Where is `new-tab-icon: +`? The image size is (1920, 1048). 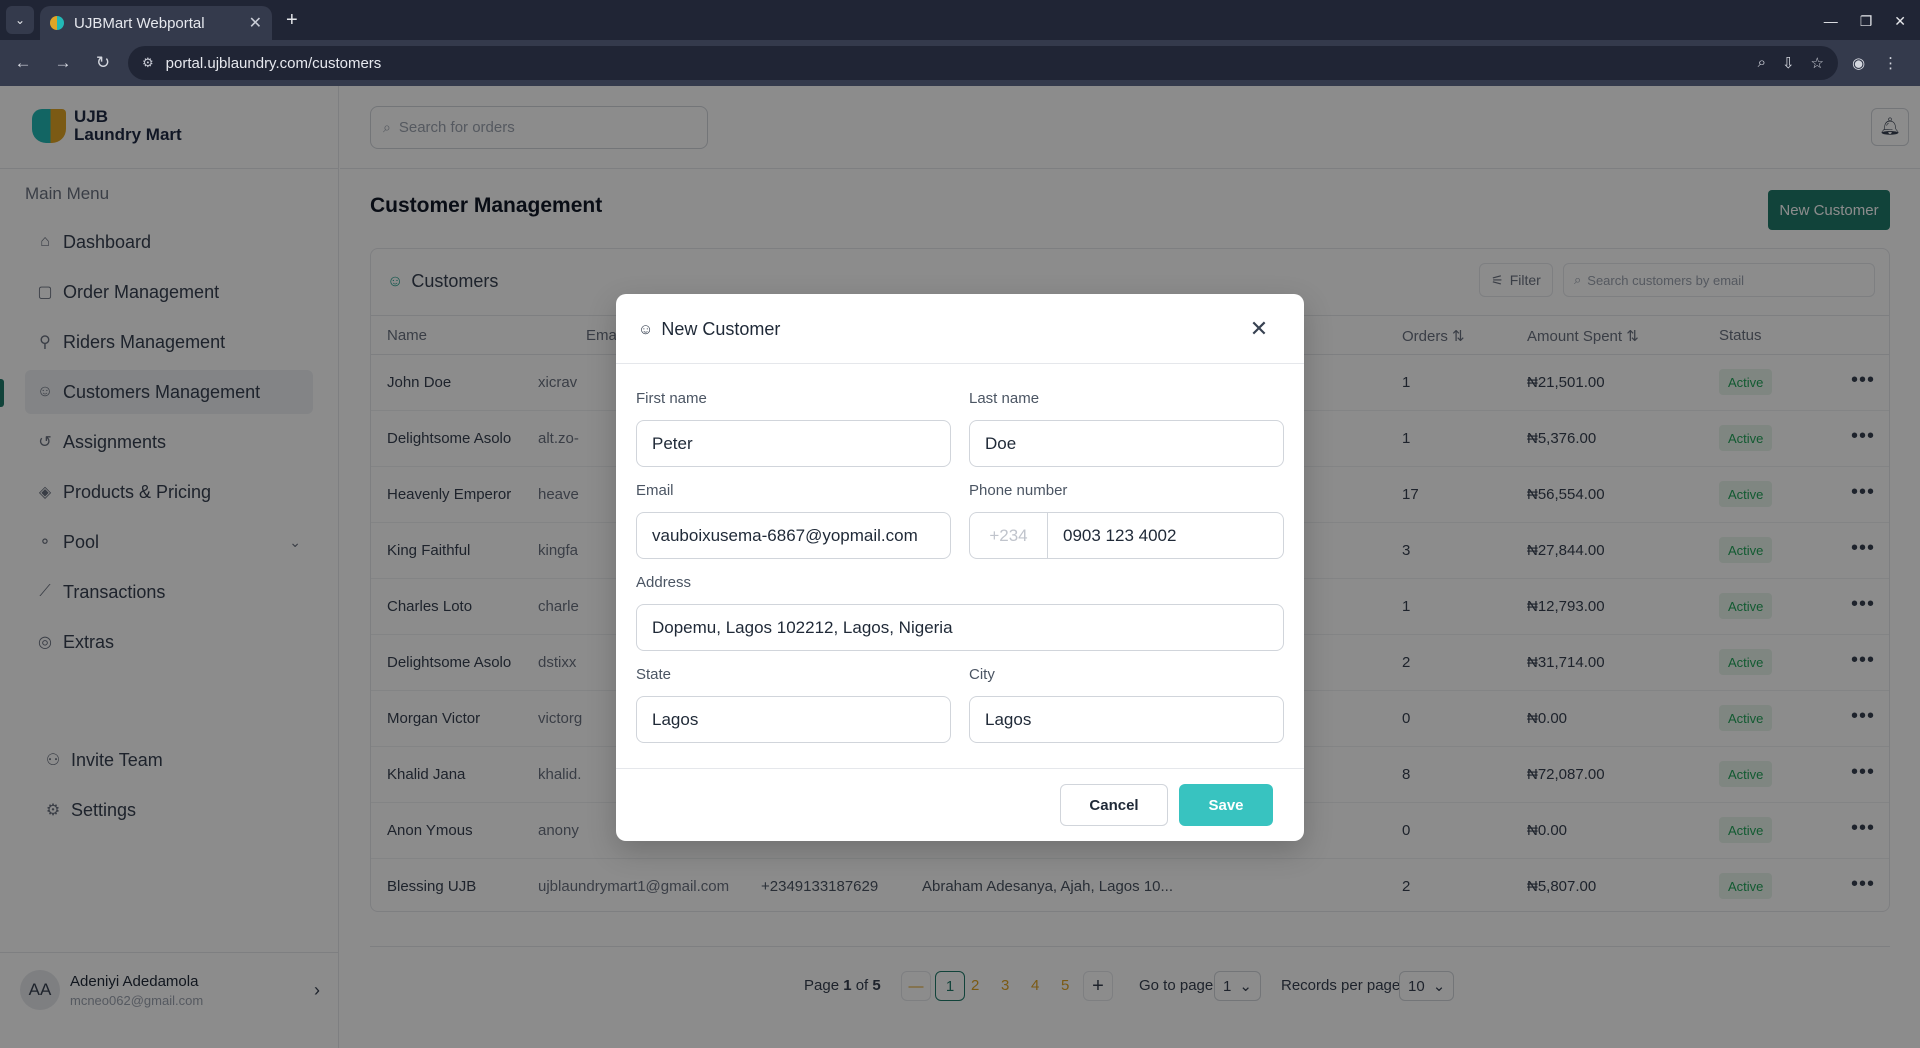 new-tab-icon: + is located at coordinates (292, 20).